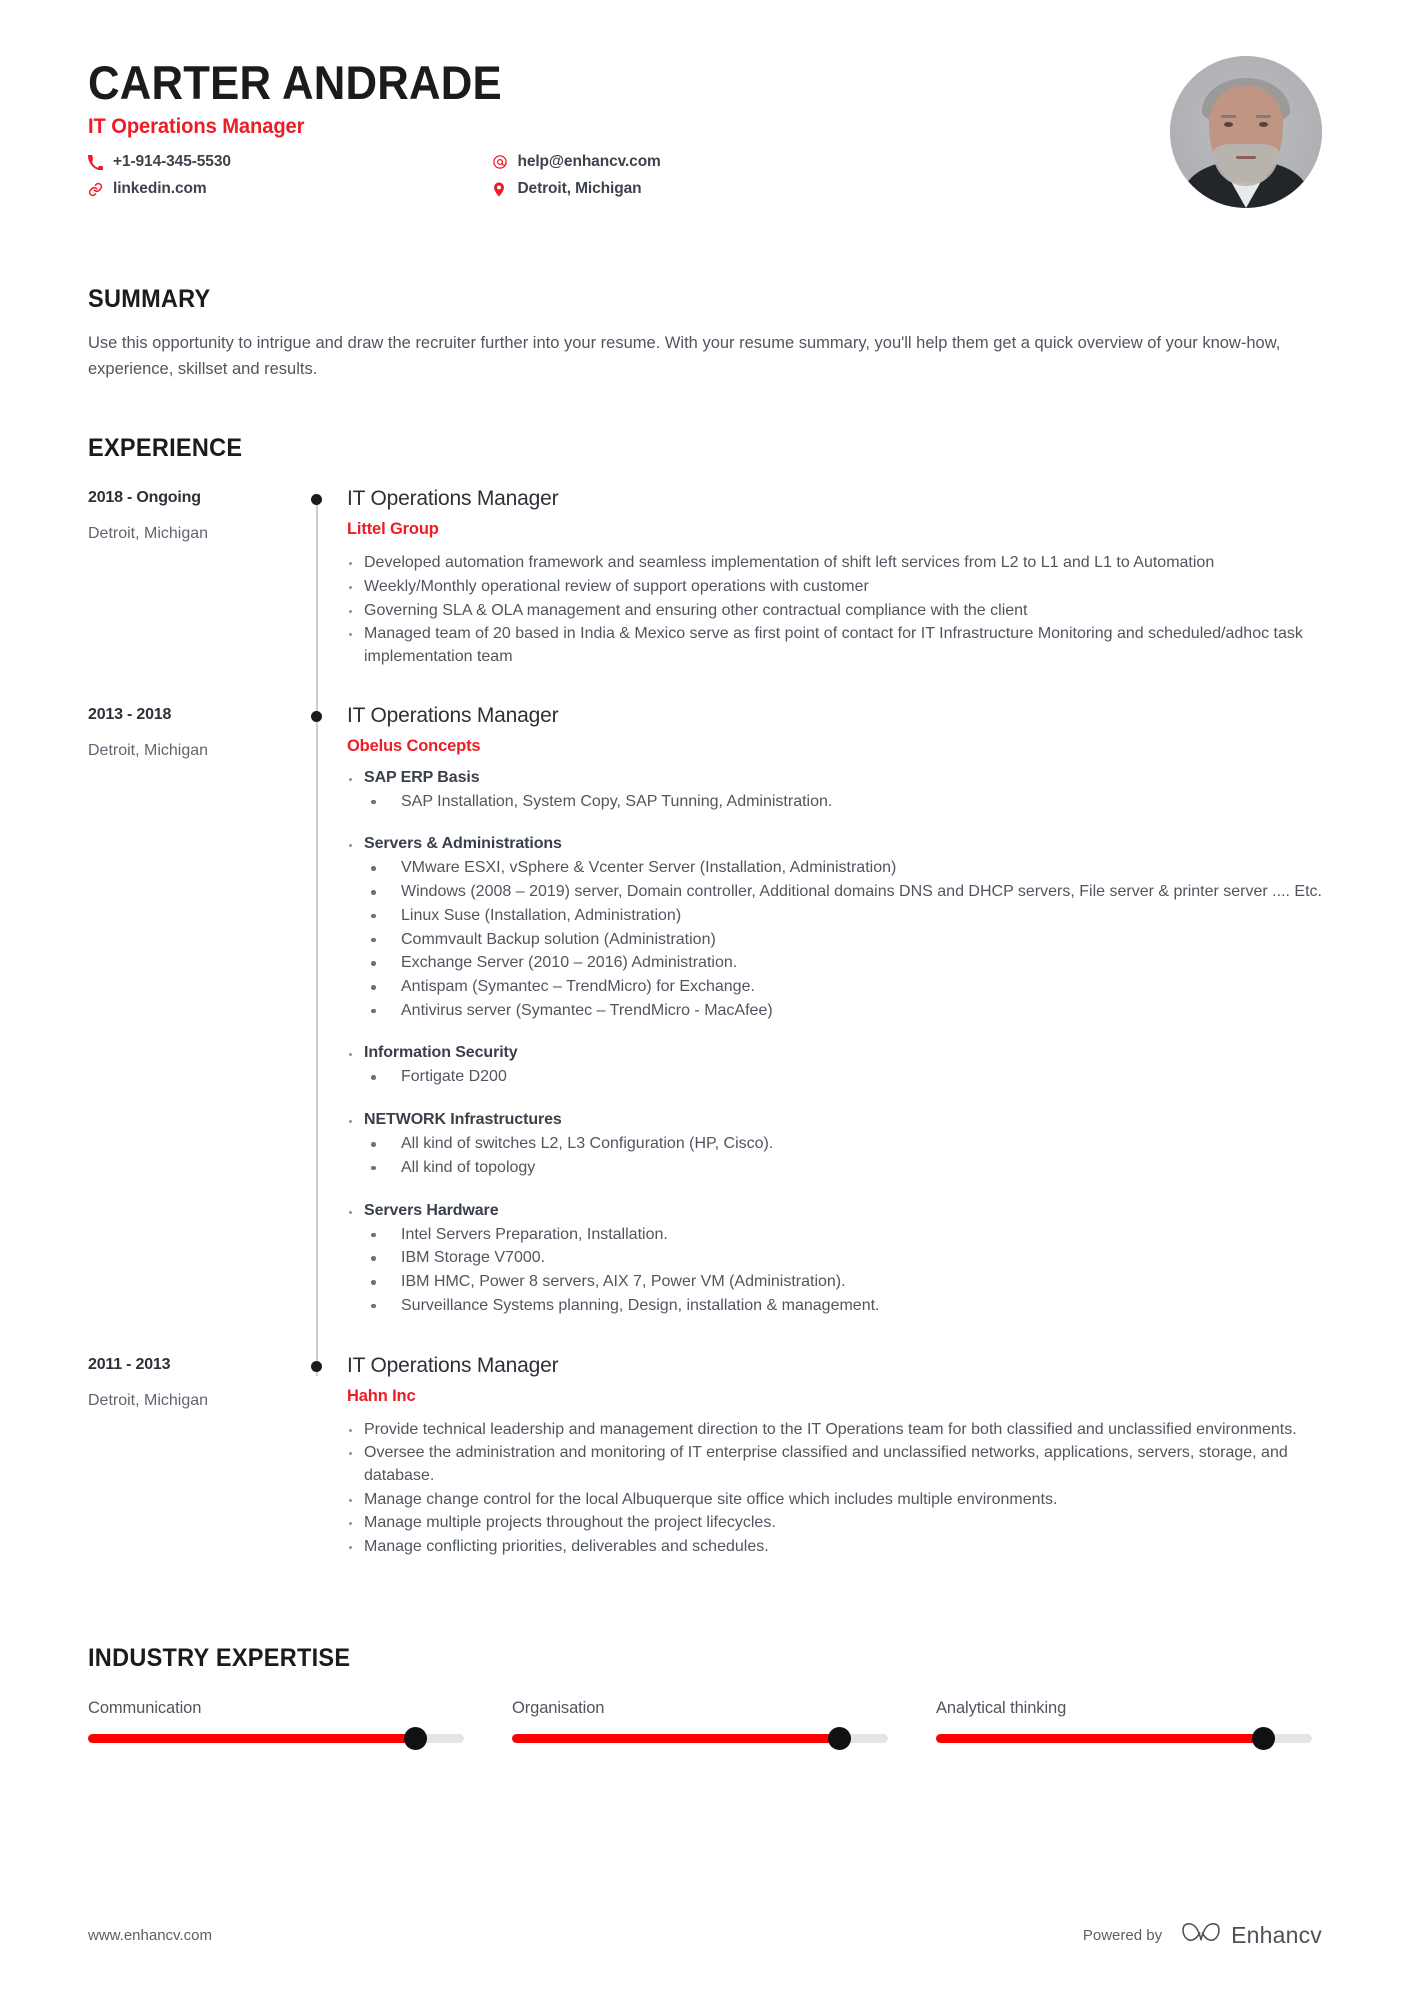 This screenshot has width=1410, height=1995. What do you see at coordinates (705, 1935) in the screenshot?
I see `footer: www.enhancv.com Powered by Enhancv` at bounding box center [705, 1935].